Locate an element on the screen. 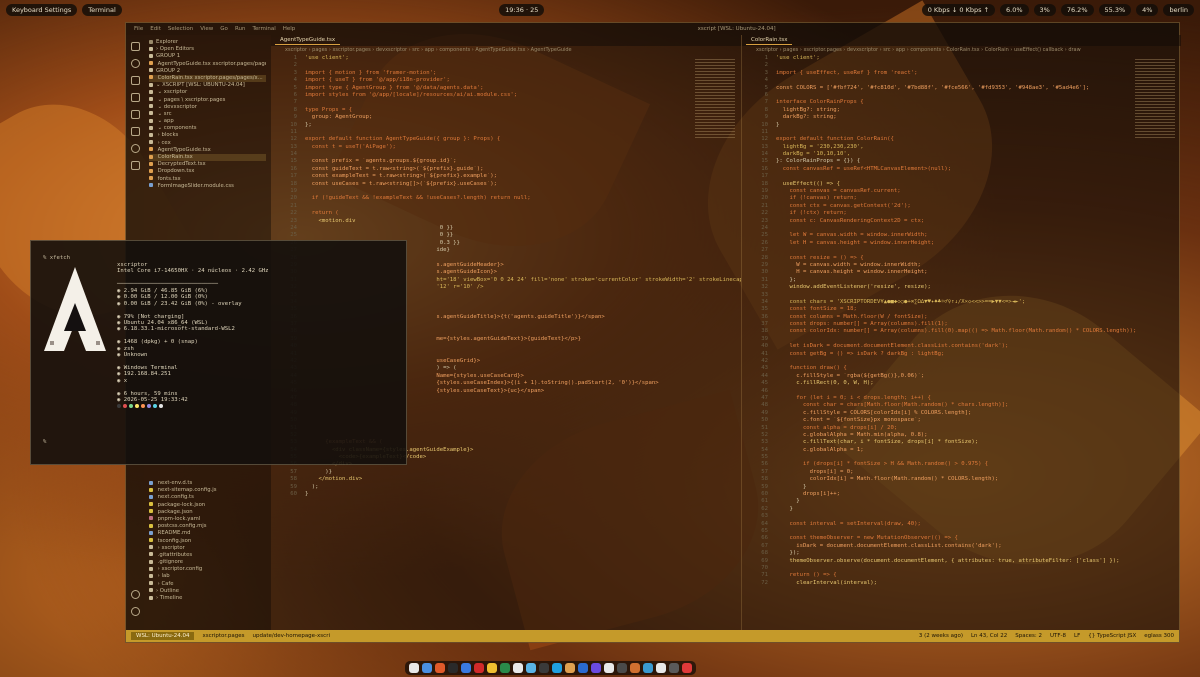  explorer-item: ⌄ XSCRIPT [WSL: UBUNTU-24.04] is located at coordinates (207, 85).